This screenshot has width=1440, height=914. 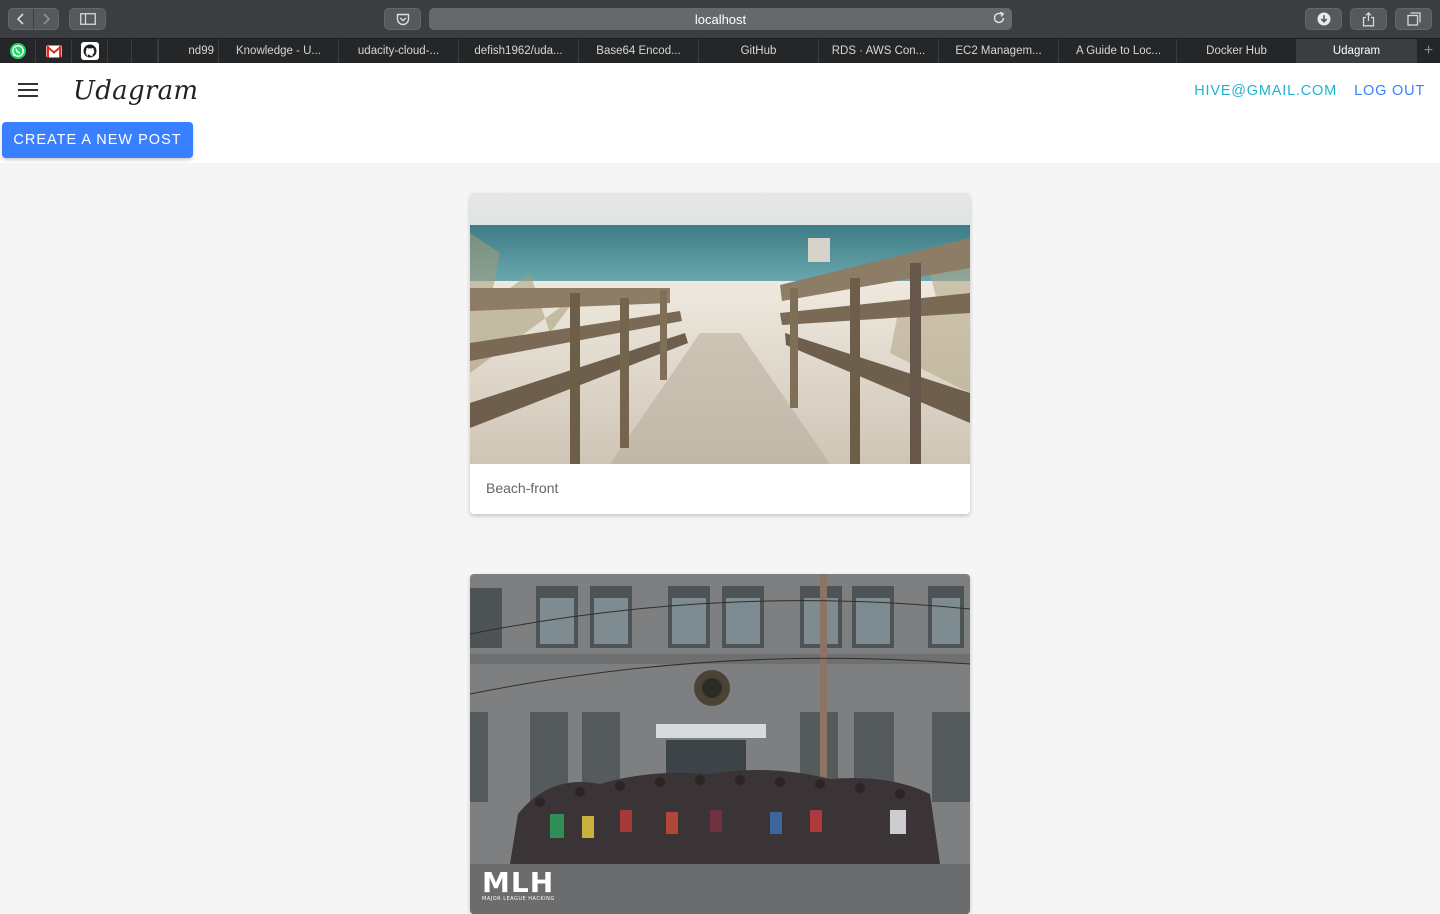 What do you see at coordinates (1265, 91) in the screenshot?
I see `user-email-link: HIVE@GMAIL.COM` at bounding box center [1265, 91].